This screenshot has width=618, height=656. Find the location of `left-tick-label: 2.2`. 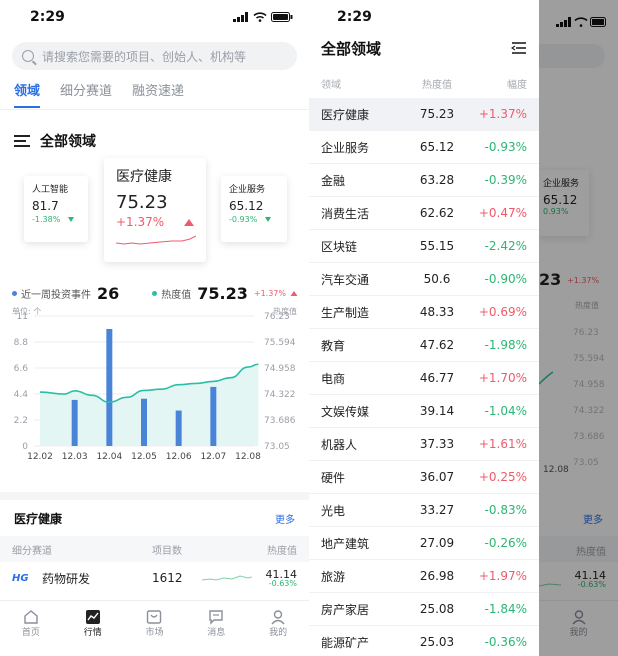

left-tick-label: 2.2 is located at coordinates (21, 421).